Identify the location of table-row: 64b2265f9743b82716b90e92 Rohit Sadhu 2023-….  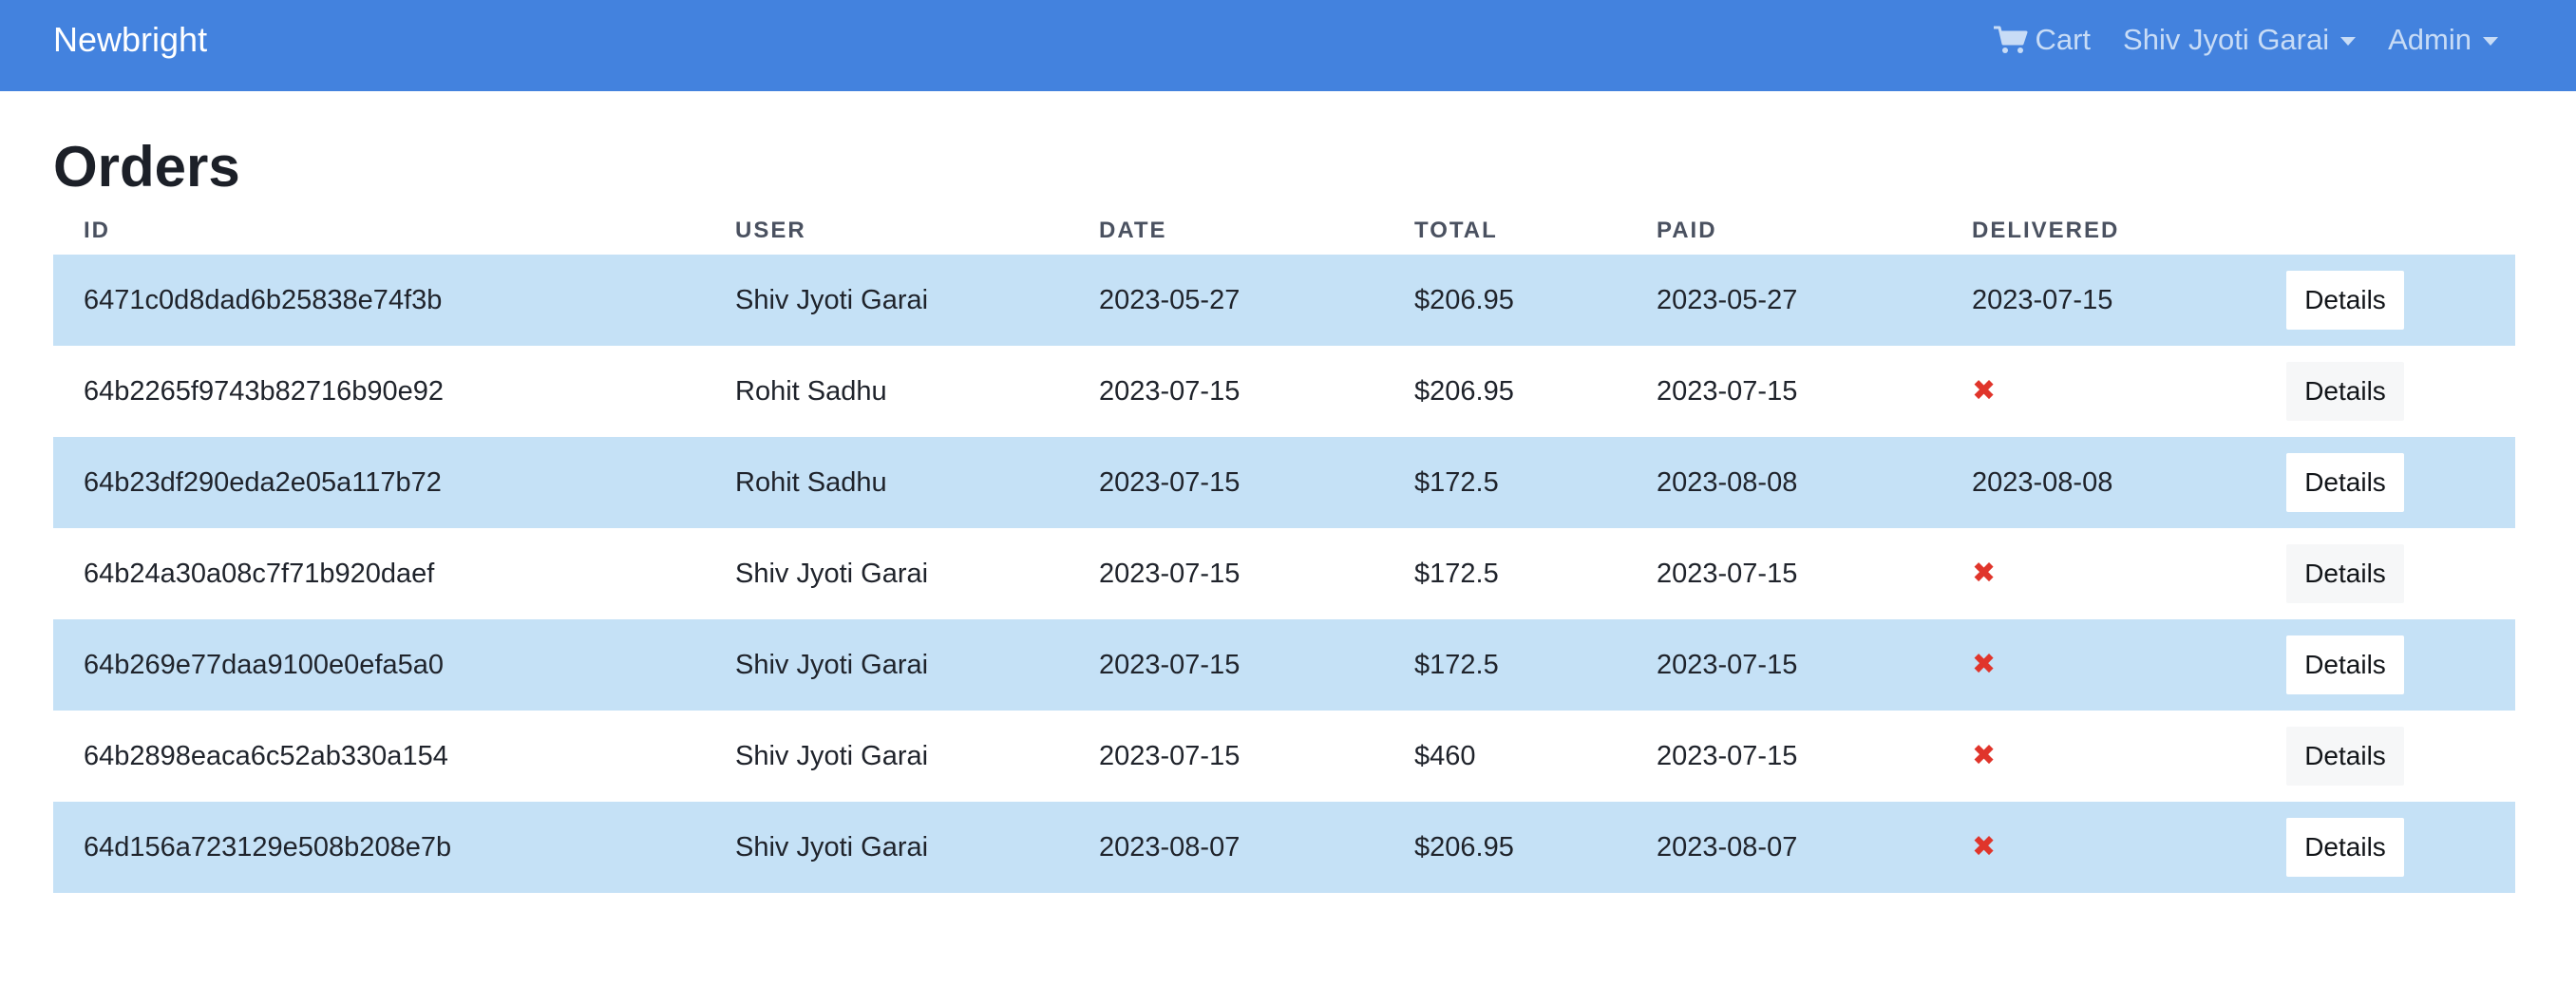
(1284, 392).